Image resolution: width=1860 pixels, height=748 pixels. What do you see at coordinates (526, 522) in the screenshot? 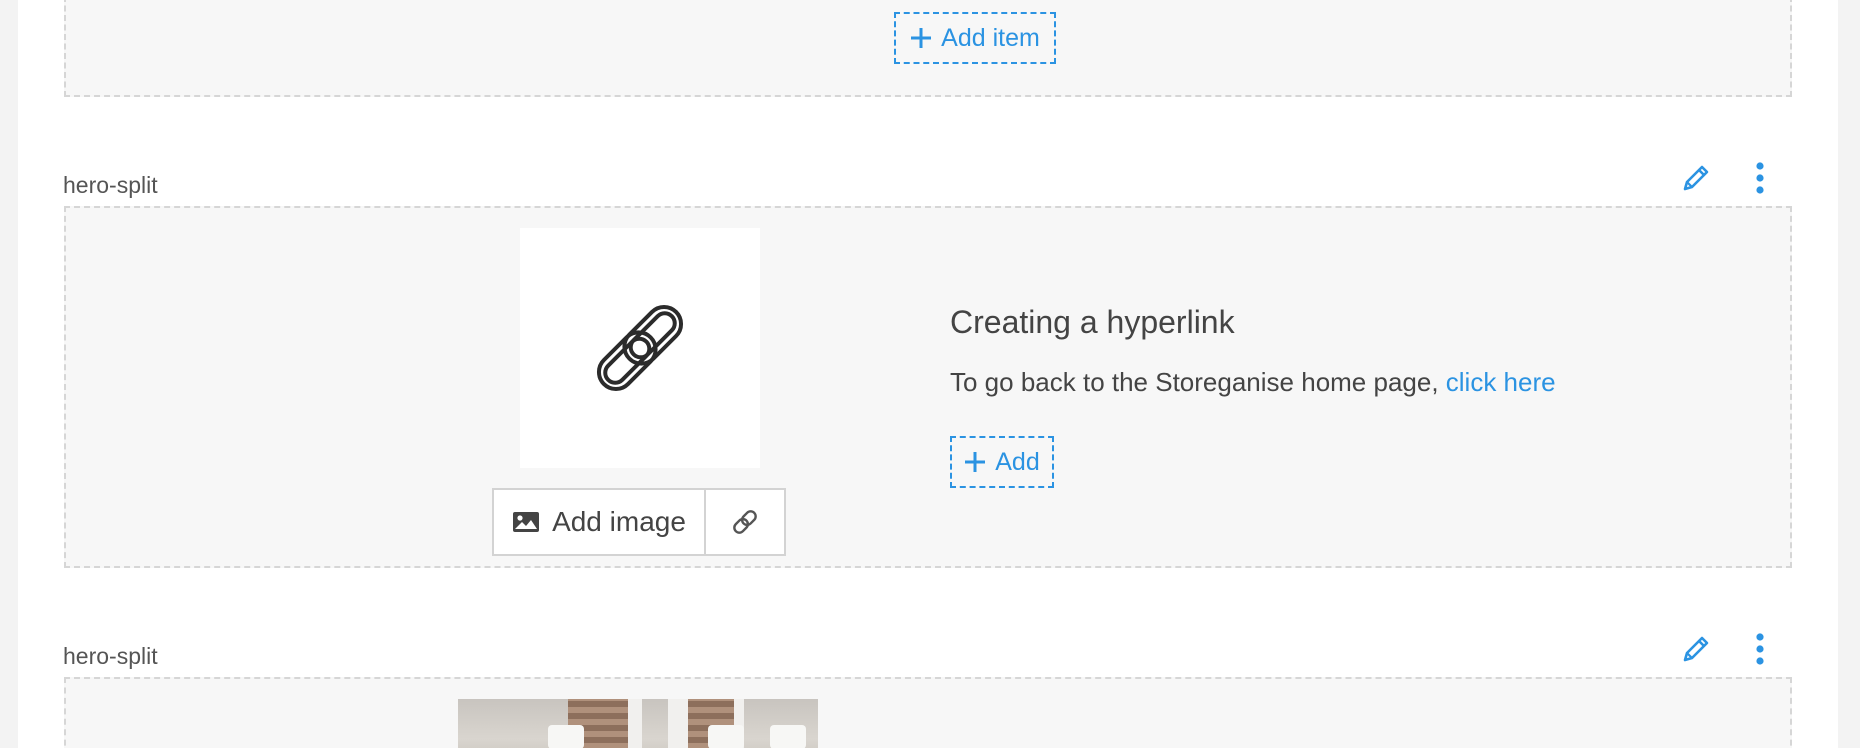
I see `picture-icon` at bounding box center [526, 522].